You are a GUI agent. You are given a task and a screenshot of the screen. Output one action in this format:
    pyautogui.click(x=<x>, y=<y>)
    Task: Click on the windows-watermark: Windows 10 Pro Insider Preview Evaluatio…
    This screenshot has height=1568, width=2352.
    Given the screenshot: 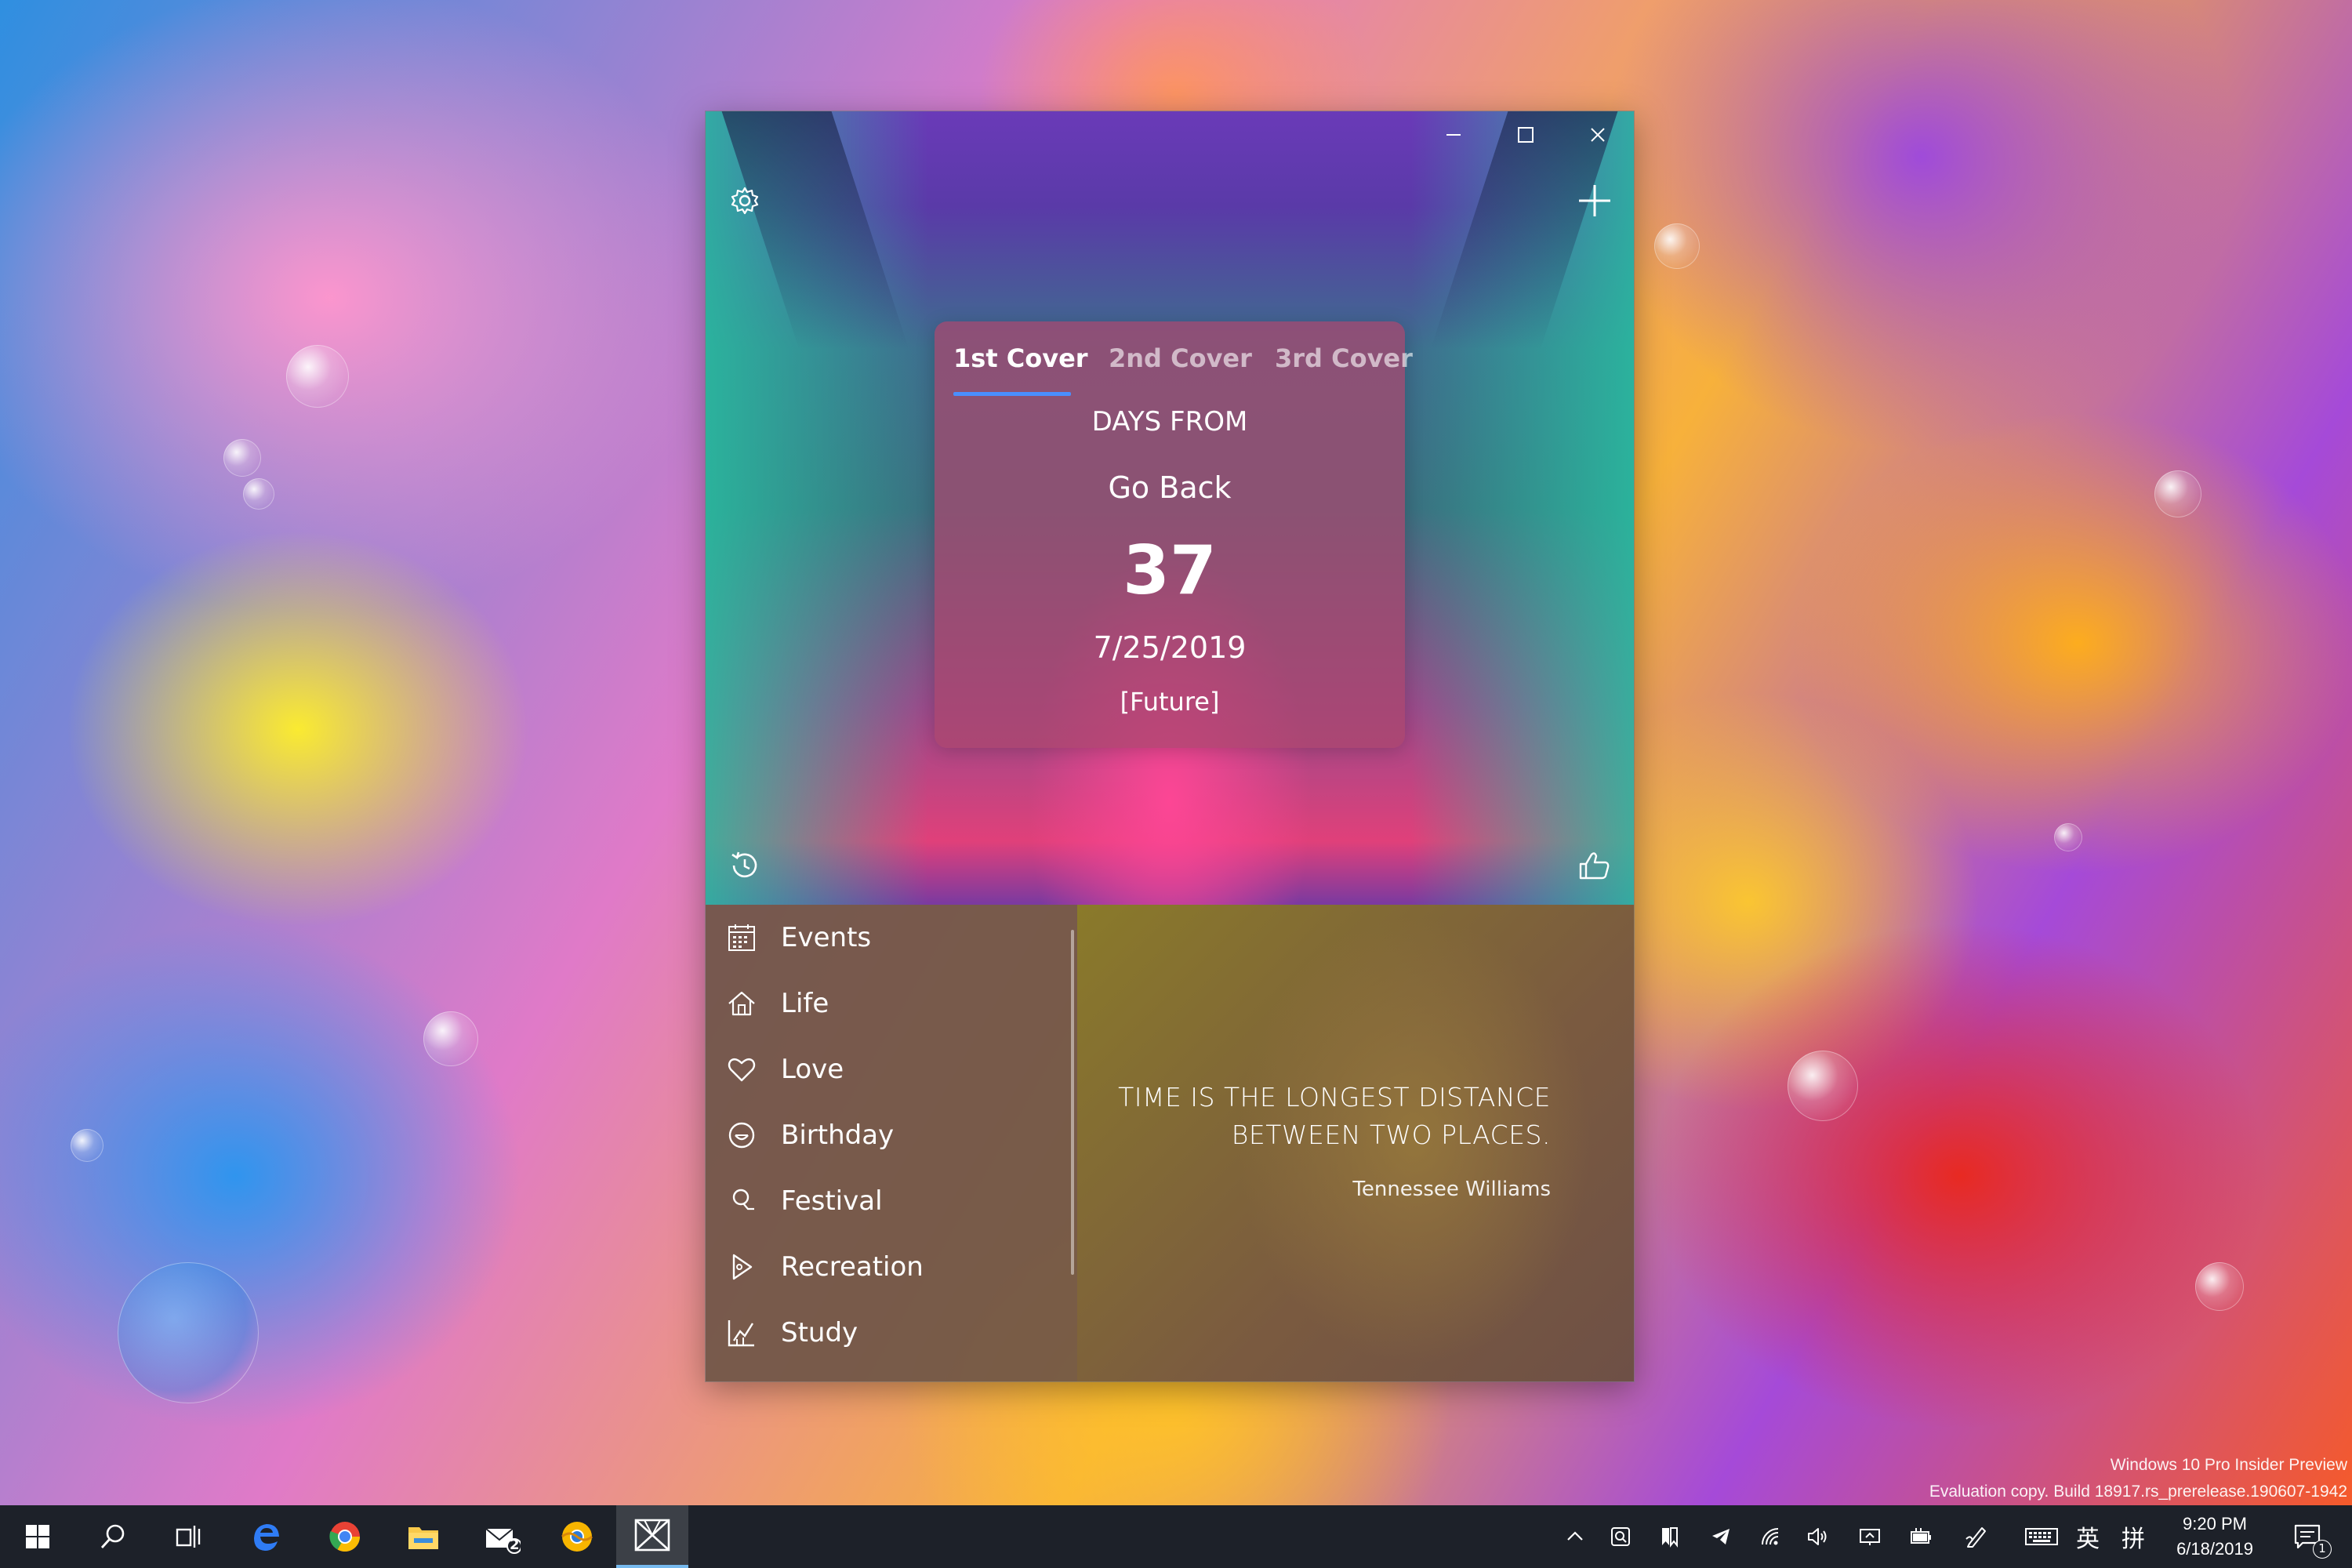 What is the action you would take?
    pyautogui.click(x=2138, y=1478)
    